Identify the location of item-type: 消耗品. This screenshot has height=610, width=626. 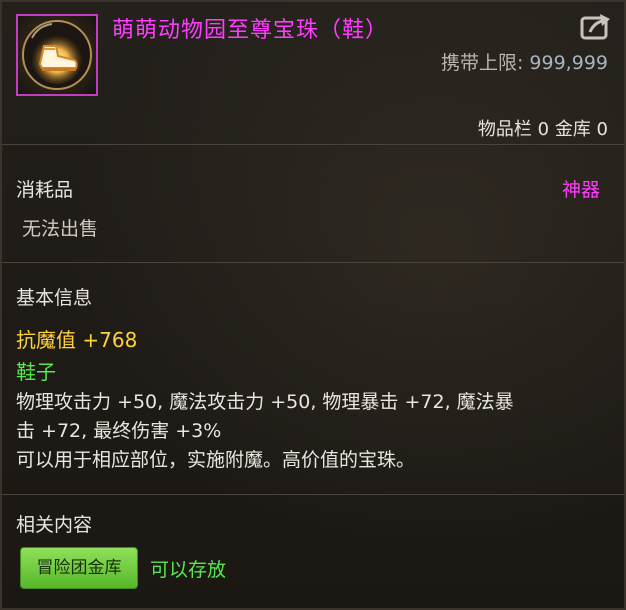
(45, 190).